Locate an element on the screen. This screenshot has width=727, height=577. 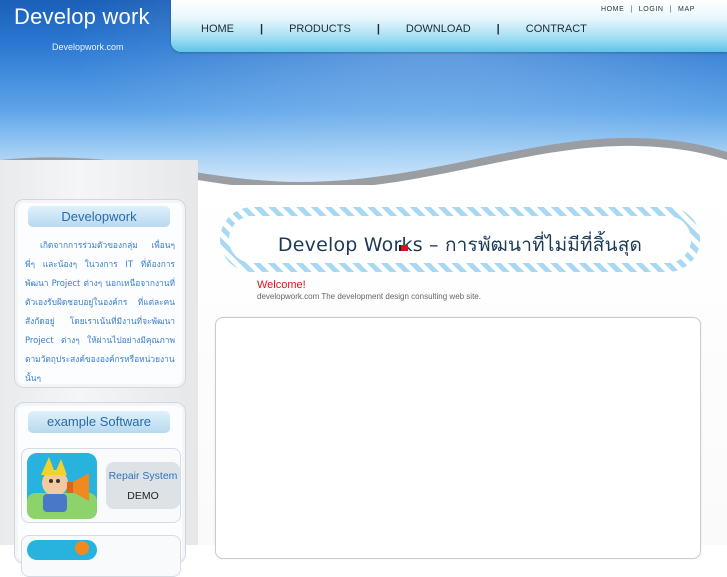
welcome-heading: Welcome! is located at coordinates (281, 285).